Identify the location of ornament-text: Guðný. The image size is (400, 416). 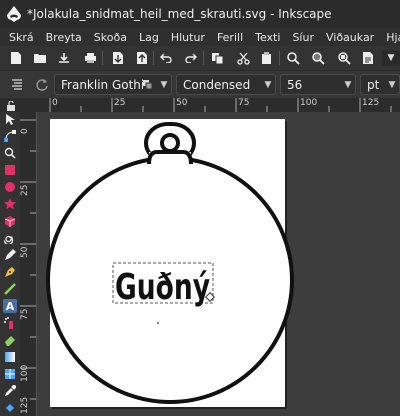
(162, 287).